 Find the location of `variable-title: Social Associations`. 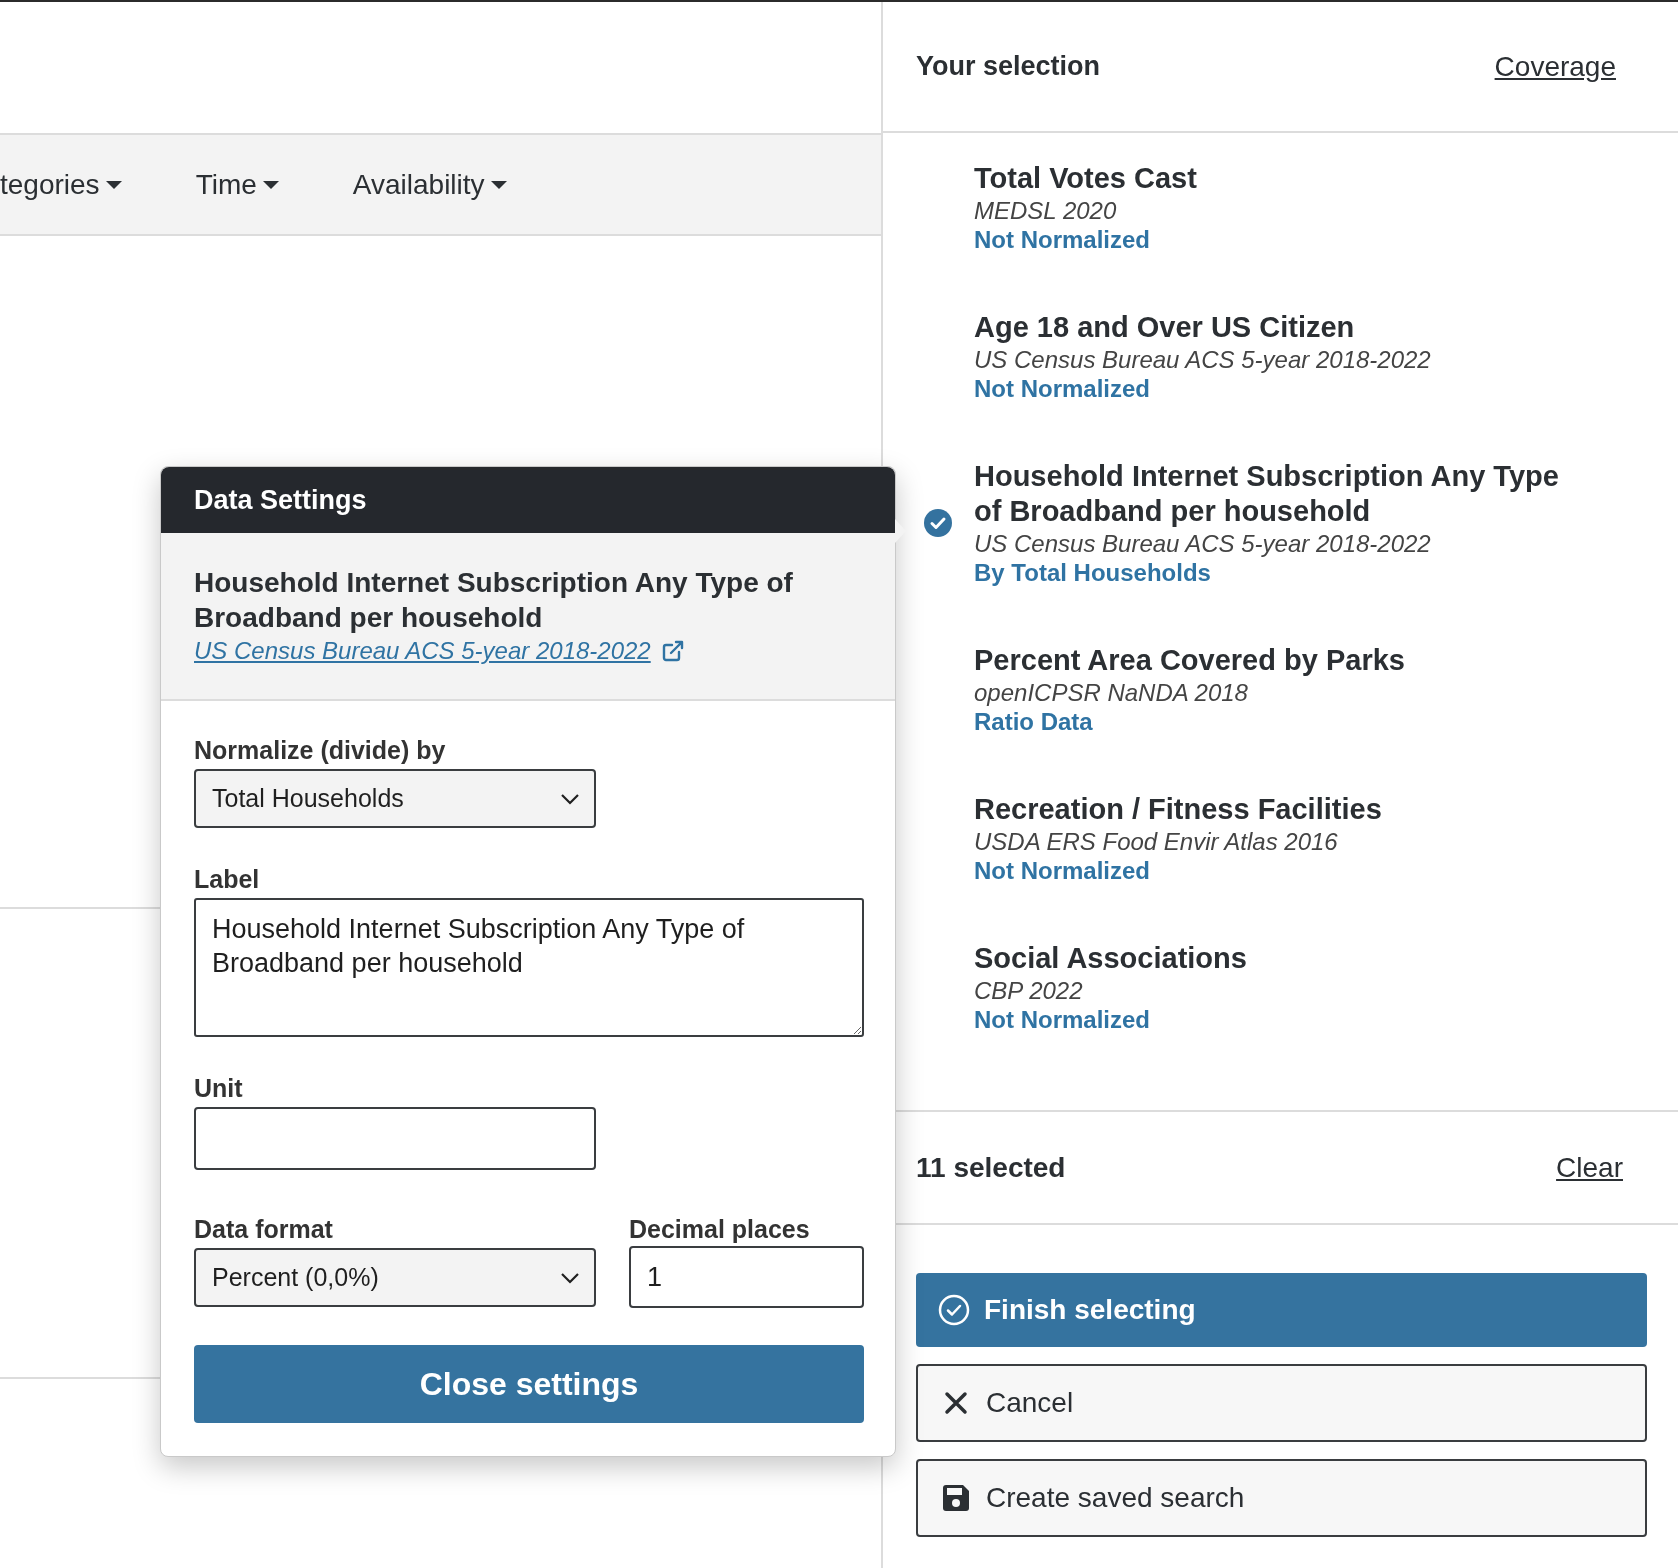

variable-title: Social Associations is located at coordinates (1269, 958).